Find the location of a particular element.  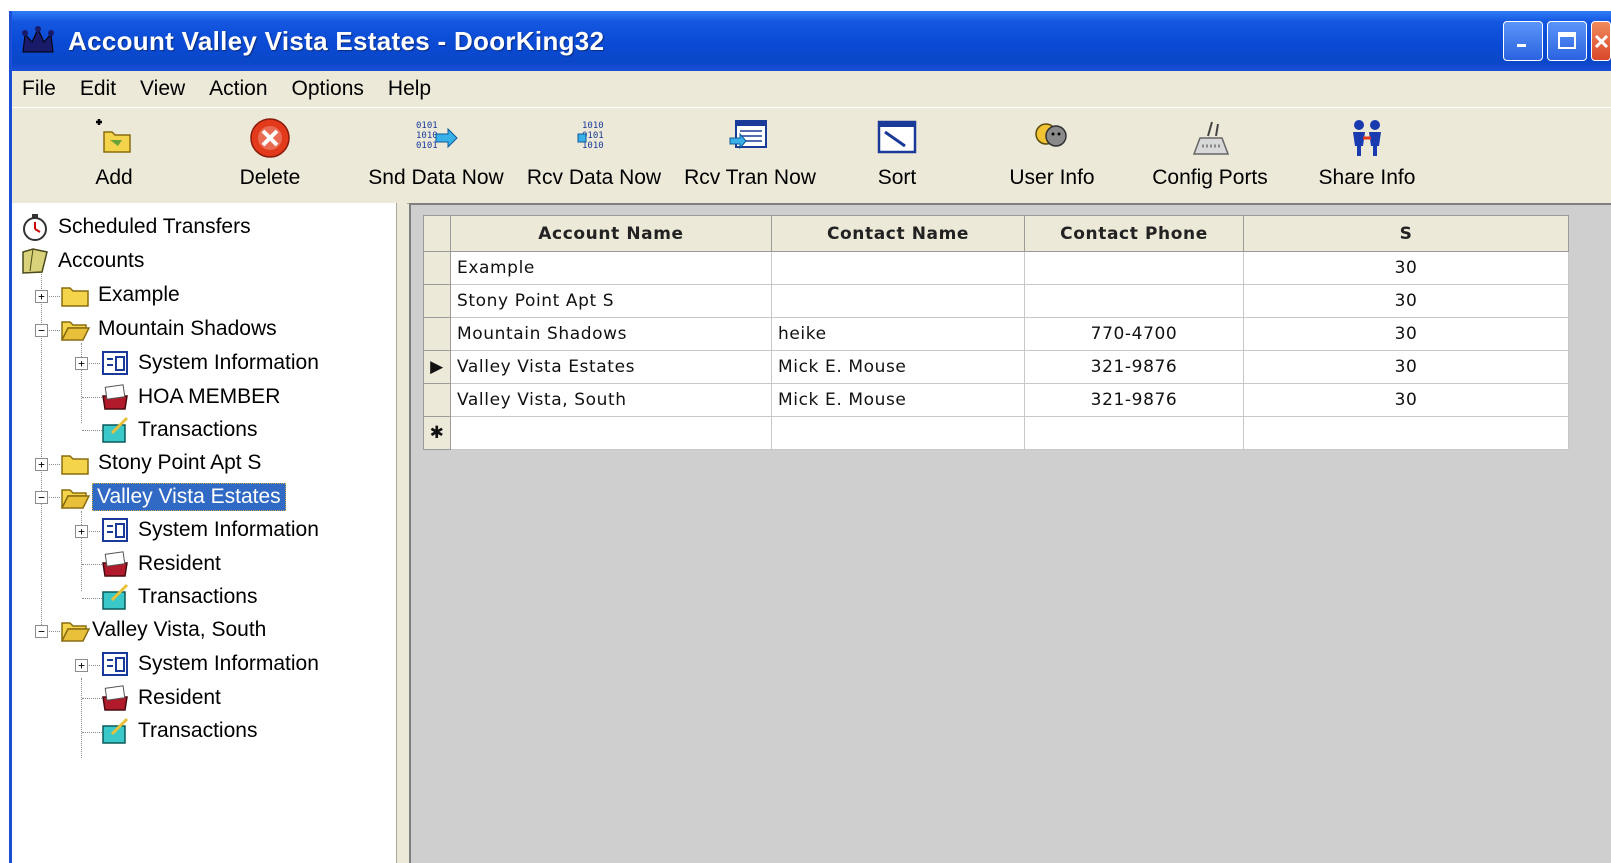

open-book-icon is located at coordinates (35, 261).